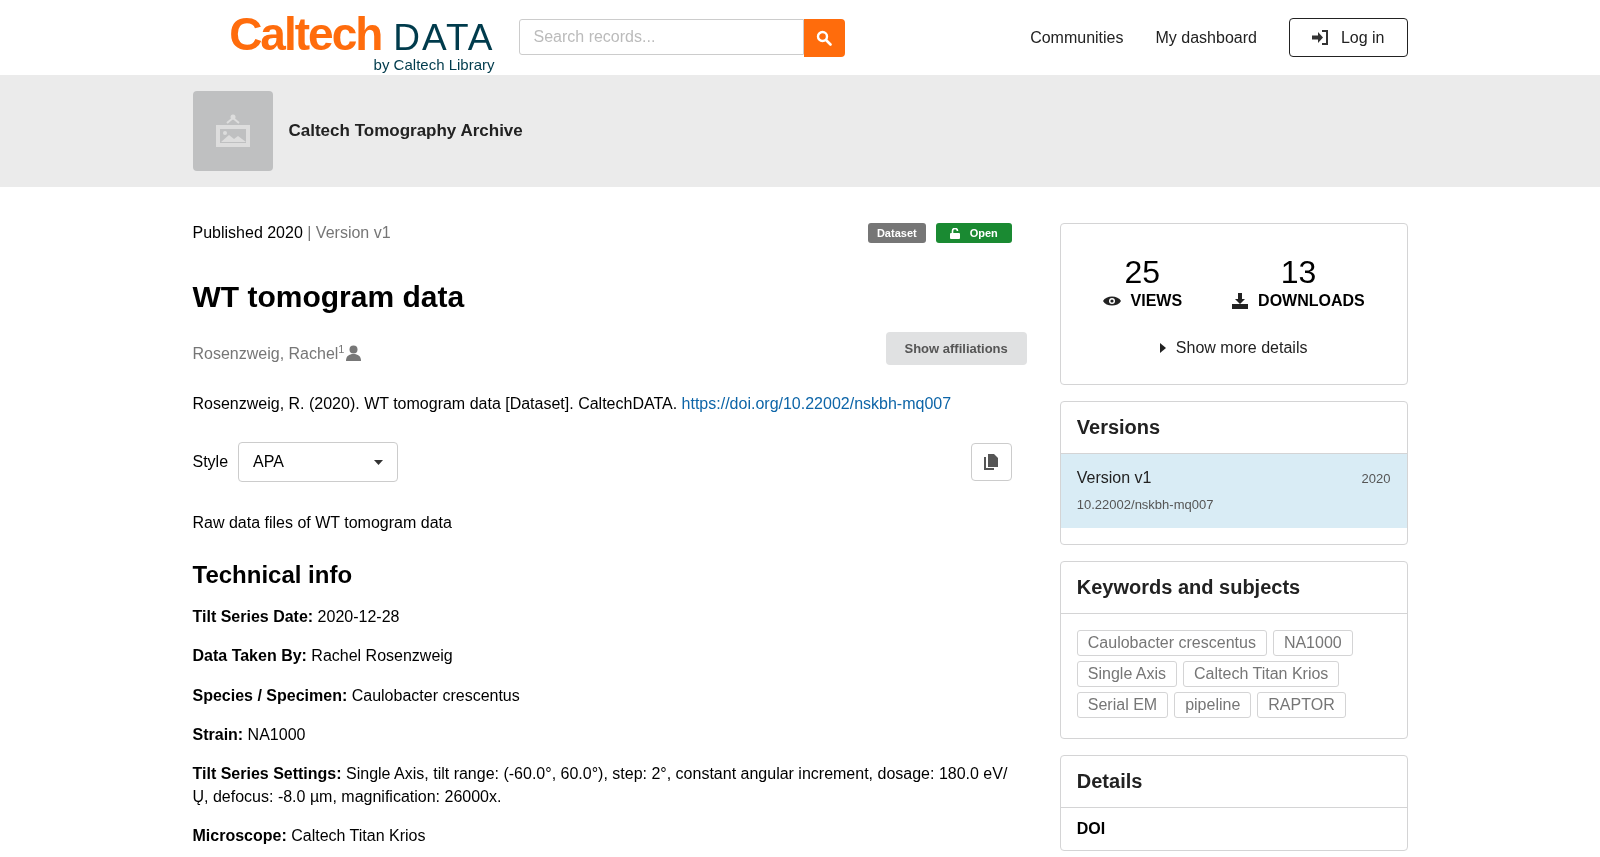 The width and height of the screenshot is (1600, 857). I want to click on show-more-details-toggle: Show more details, so click(1233, 348).